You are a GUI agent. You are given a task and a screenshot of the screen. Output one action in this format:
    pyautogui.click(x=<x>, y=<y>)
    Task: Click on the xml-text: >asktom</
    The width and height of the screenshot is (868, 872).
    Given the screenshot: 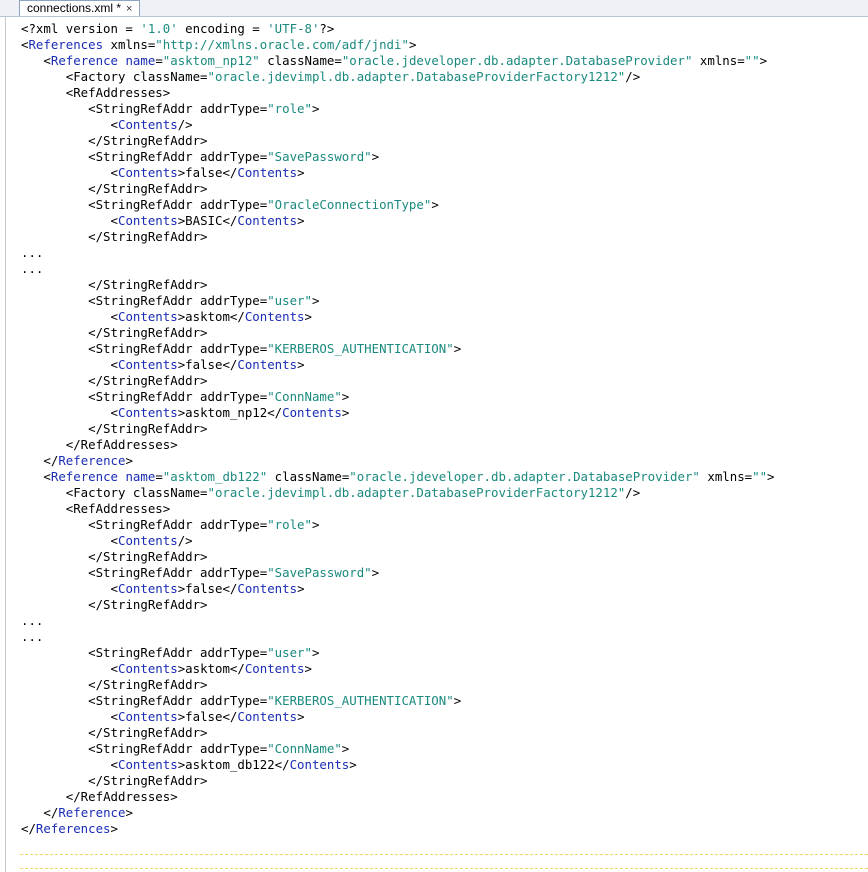 What is the action you would take?
    pyautogui.click(x=211, y=668)
    